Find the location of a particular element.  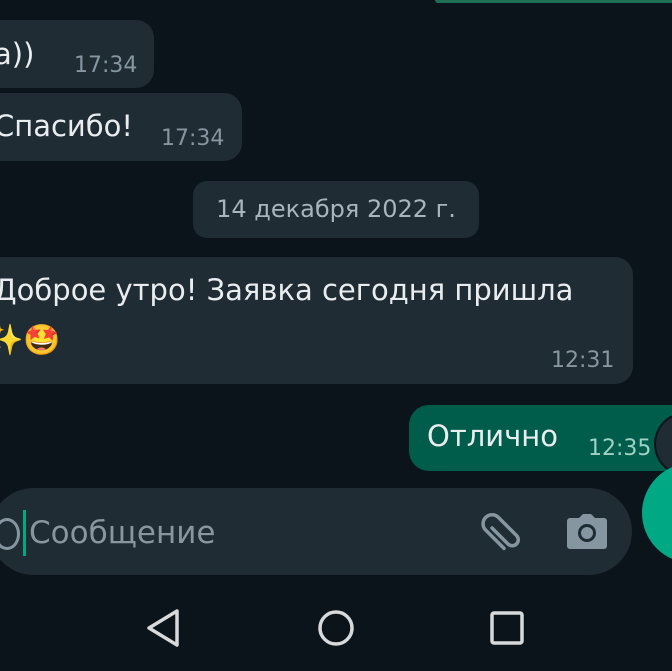

emoji-sparkles-star-struck-icon: ✨🤩 is located at coordinates (30, 340).